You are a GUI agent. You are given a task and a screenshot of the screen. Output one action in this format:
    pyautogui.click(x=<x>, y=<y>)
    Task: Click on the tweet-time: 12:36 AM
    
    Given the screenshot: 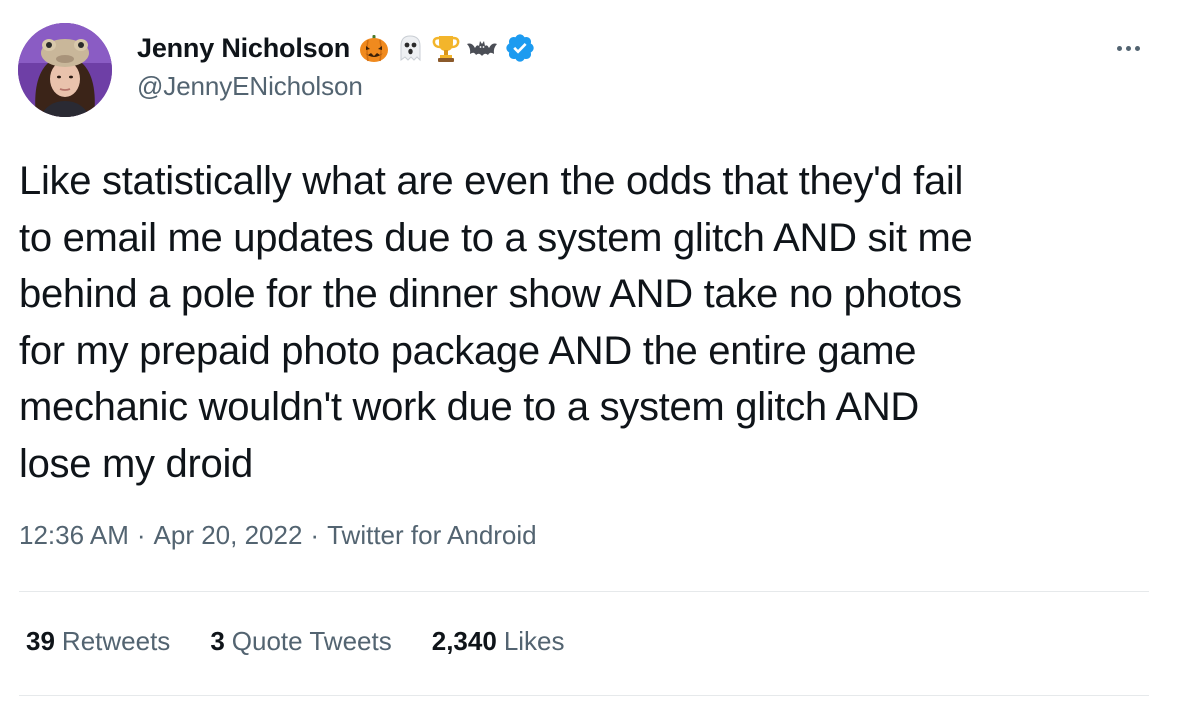 What is the action you would take?
    pyautogui.click(x=74, y=535)
    